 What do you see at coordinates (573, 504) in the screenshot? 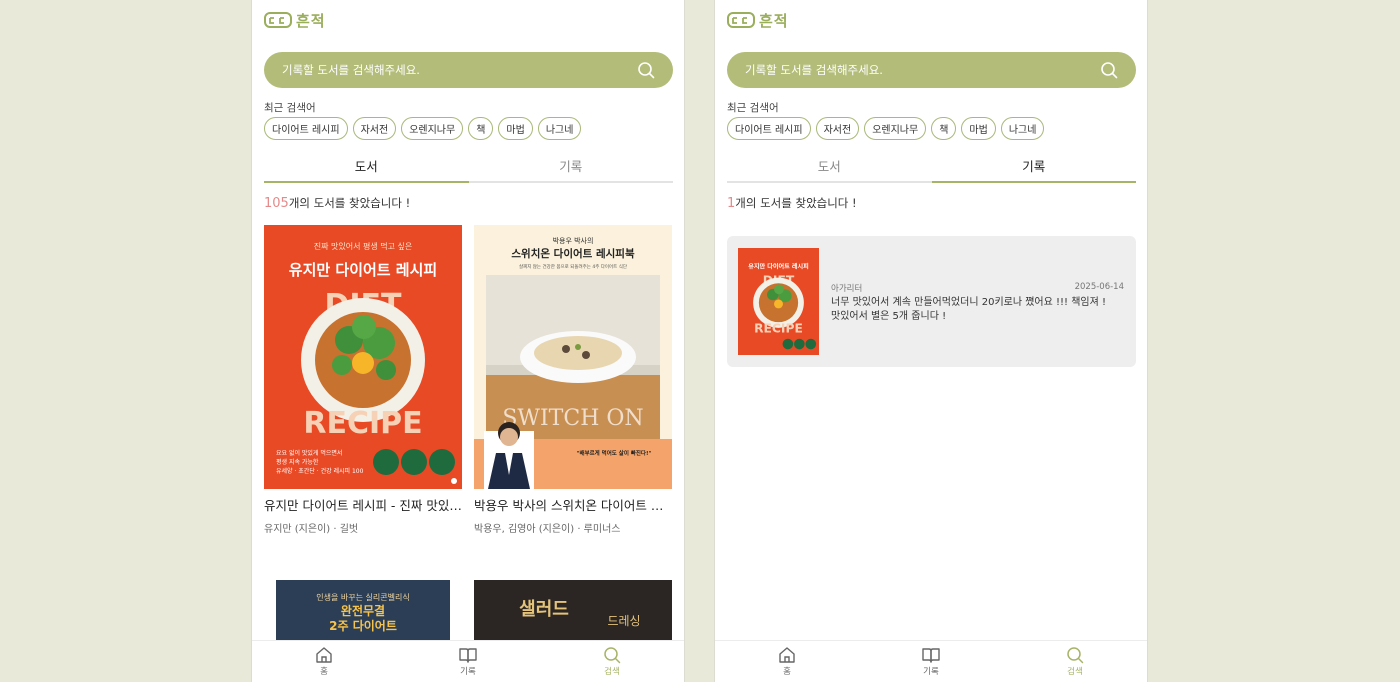
I see `book-title: 박용우 박사의 스위치온 다이어트 레시피북` at bounding box center [573, 504].